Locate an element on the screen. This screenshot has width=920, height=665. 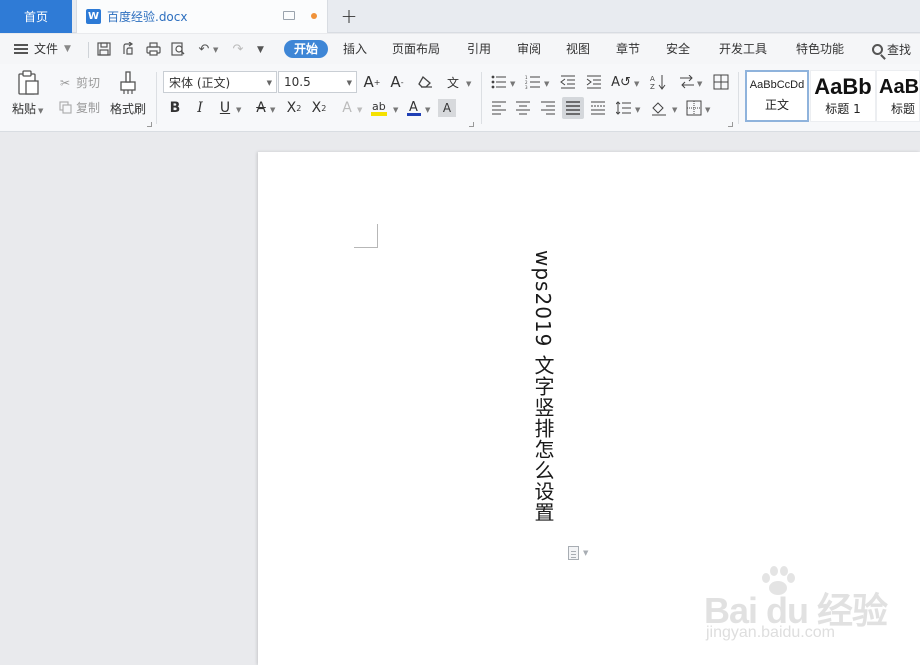
paragraph-options: ▼ is located at coordinates (578, 553).